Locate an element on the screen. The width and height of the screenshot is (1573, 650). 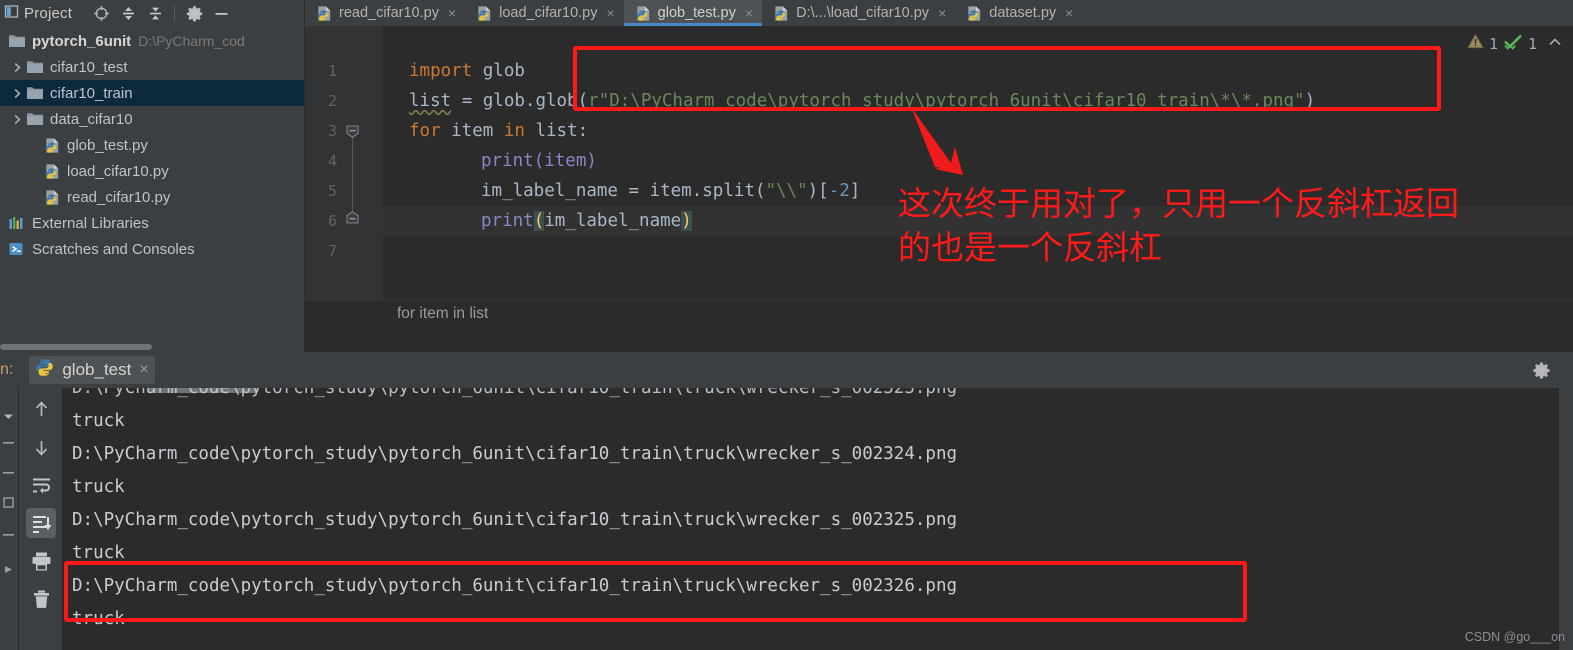
rerun-icon is located at coordinates (8, 475).